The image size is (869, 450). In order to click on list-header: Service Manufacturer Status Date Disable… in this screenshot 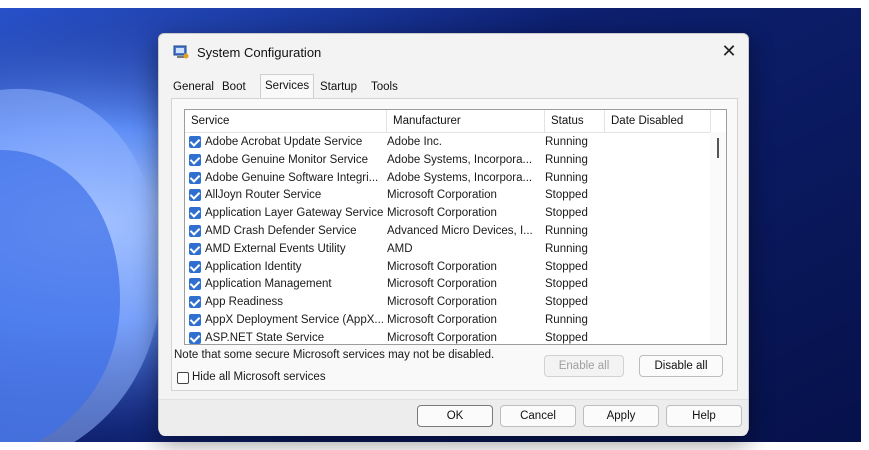, I will do `click(455, 121)`.